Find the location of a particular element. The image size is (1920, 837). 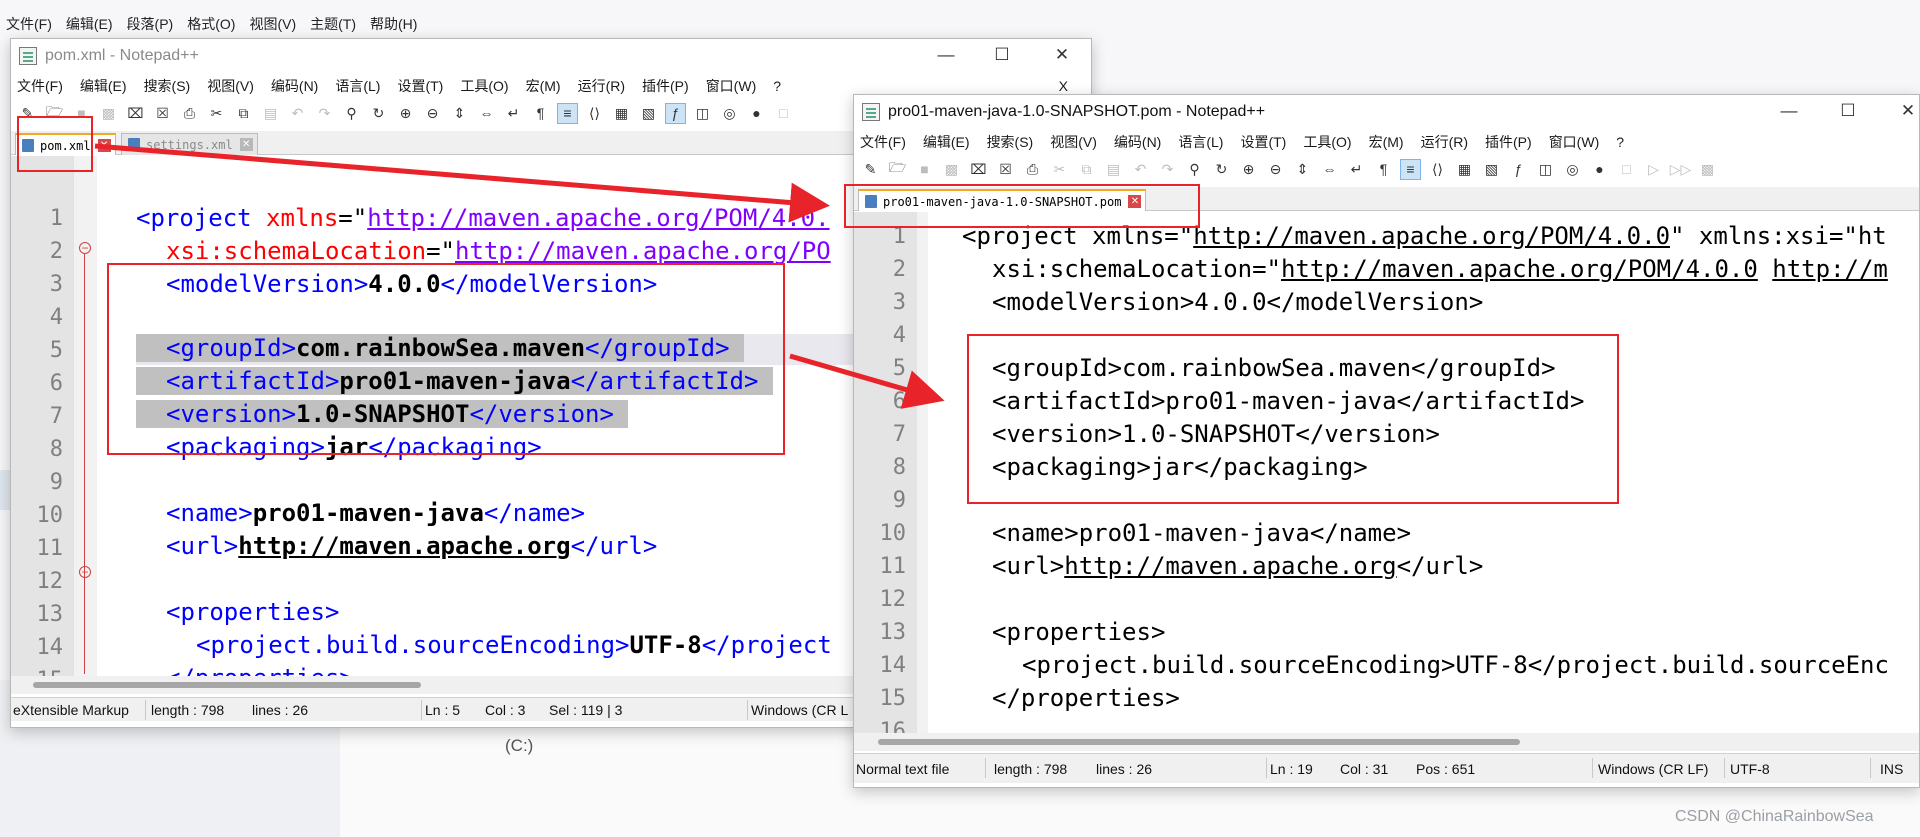

minimize-icon: — is located at coordinates (1789, 111).